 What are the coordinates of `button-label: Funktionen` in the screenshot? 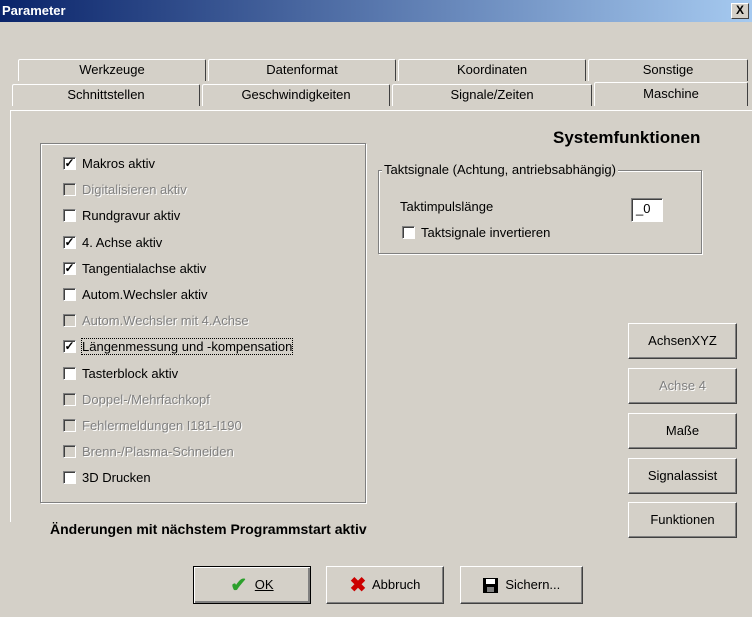 It's located at (682, 519).